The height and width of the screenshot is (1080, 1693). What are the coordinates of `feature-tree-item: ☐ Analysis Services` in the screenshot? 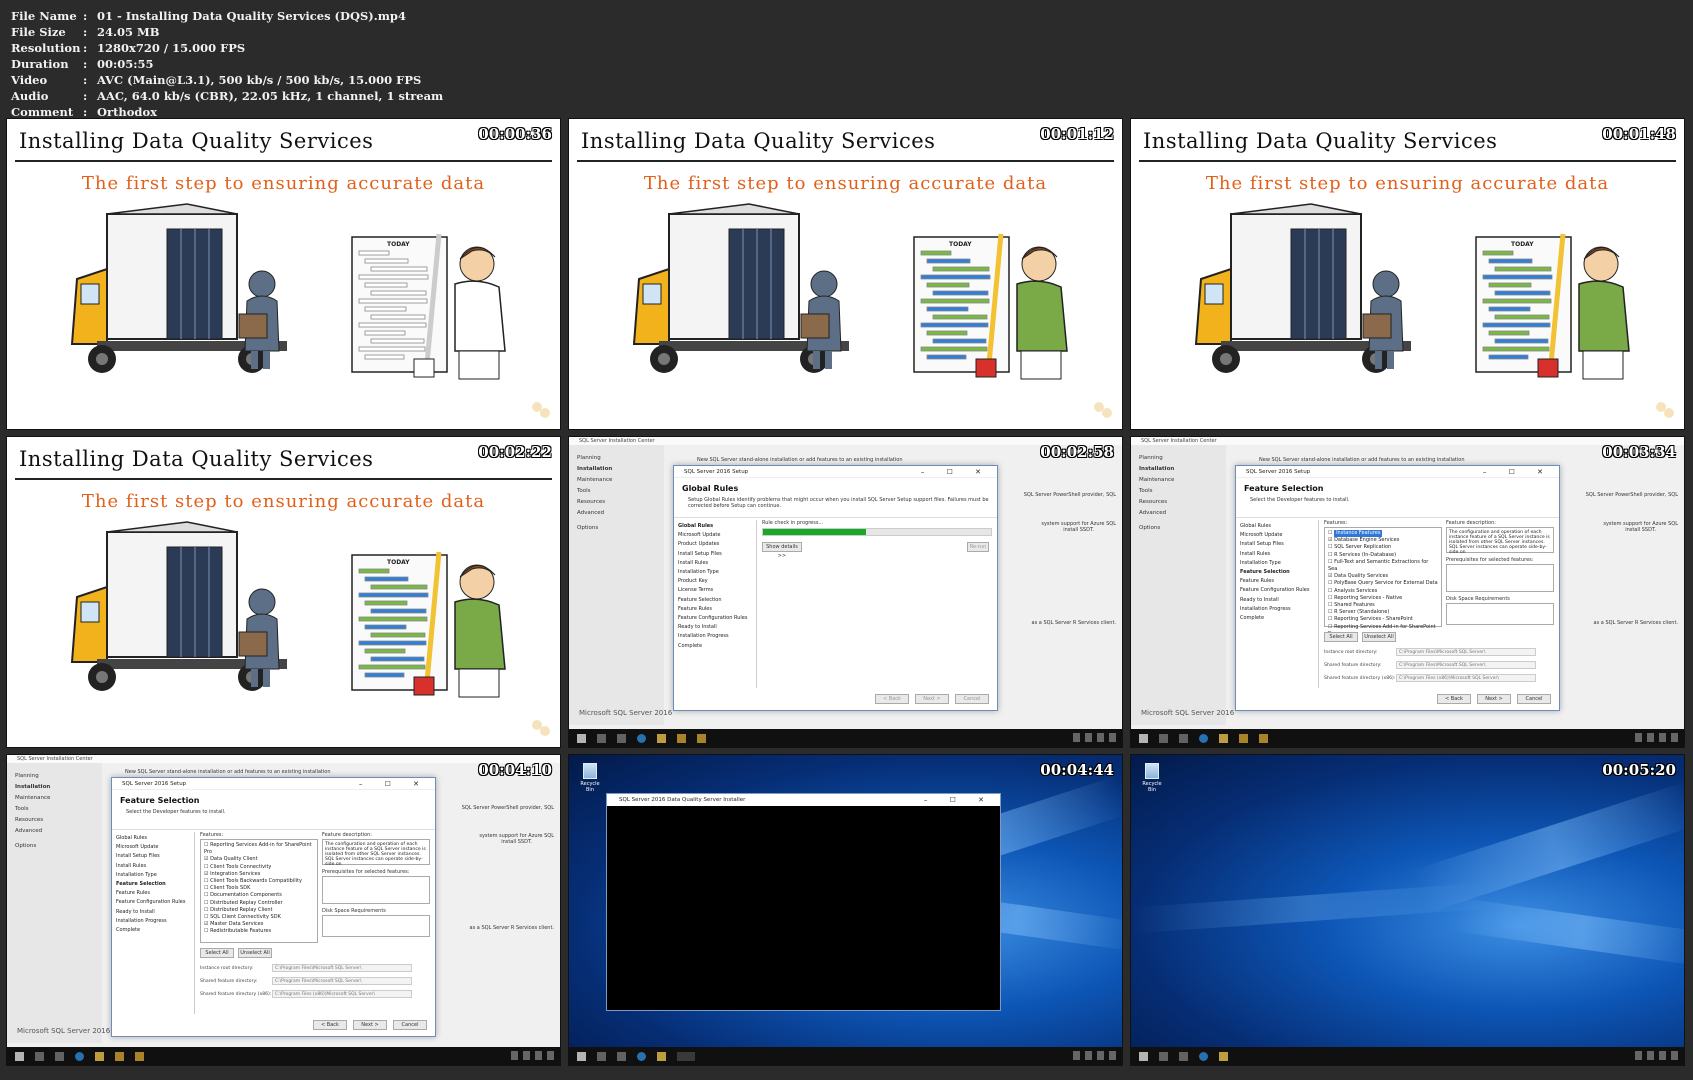 It's located at (1383, 591).